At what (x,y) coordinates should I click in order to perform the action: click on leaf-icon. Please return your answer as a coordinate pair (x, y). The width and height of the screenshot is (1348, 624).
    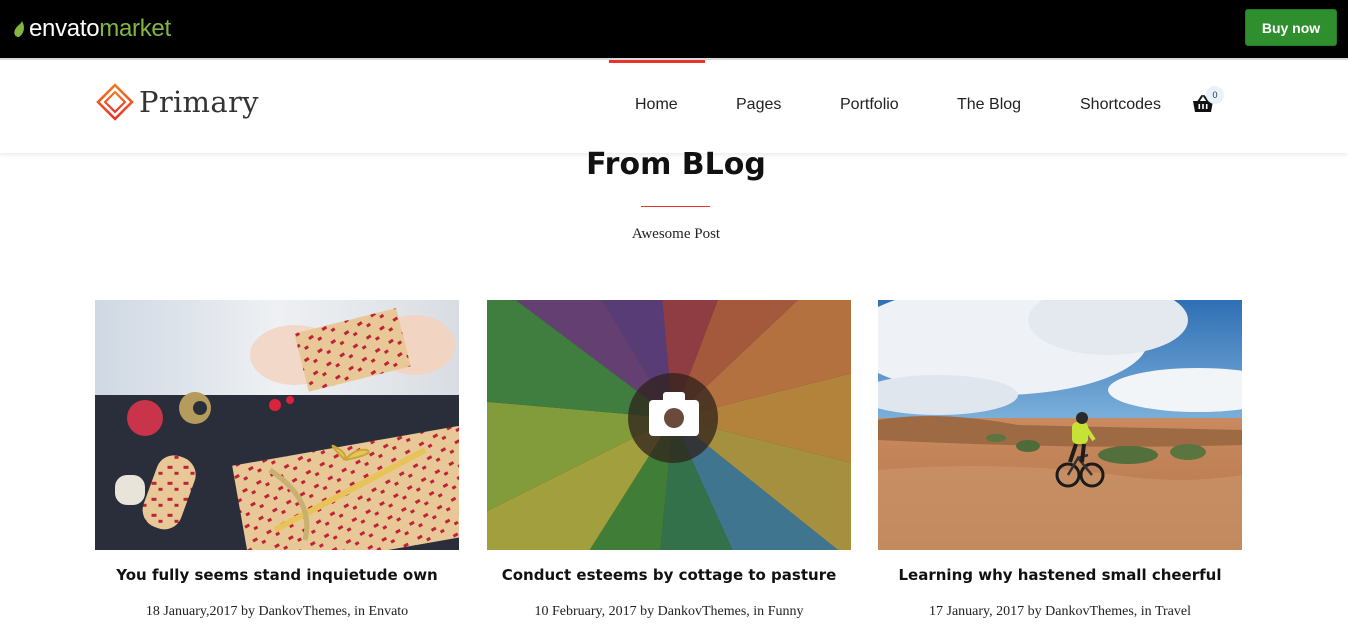
    Looking at the image, I should click on (19, 28).